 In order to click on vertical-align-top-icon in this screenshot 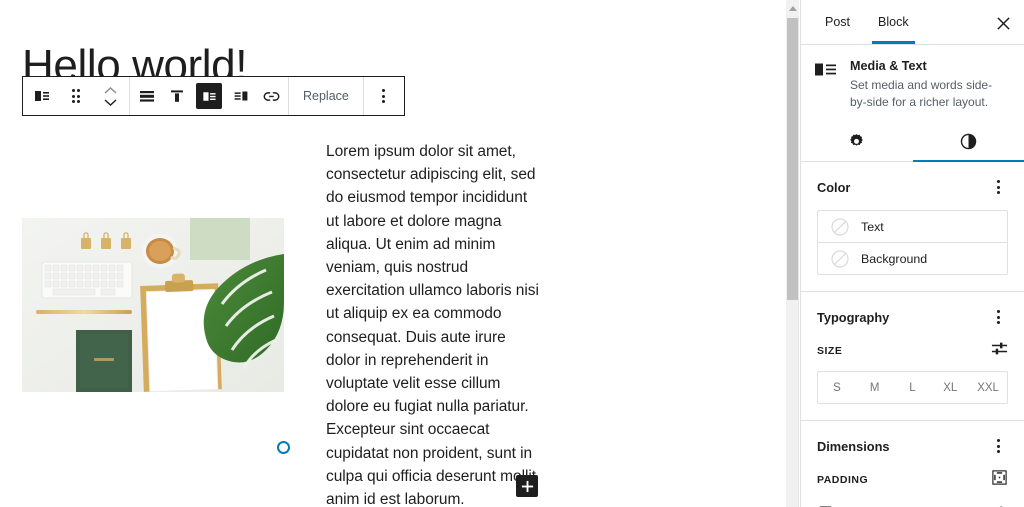, I will do `click(177, 96)`.